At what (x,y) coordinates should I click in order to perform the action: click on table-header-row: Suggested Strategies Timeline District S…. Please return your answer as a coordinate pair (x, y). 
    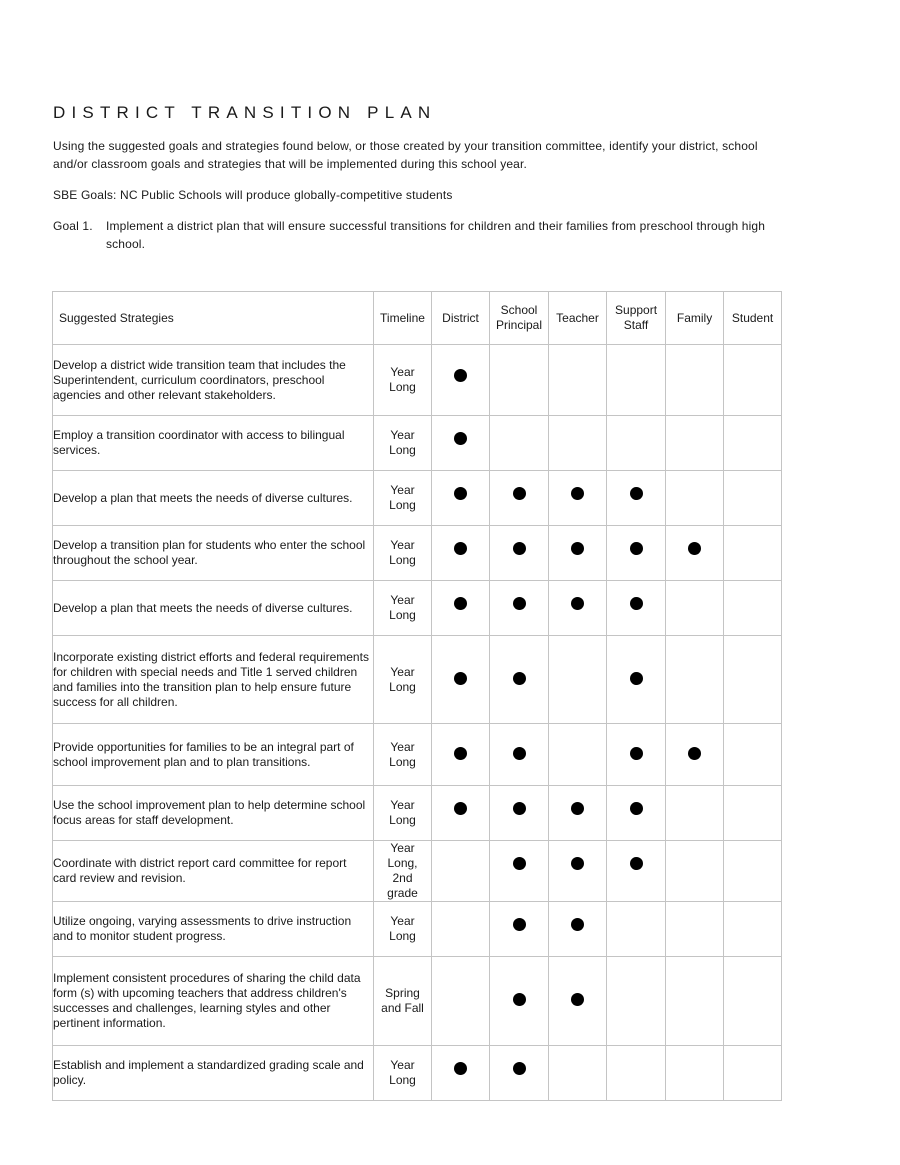
    Looking at the image, I should click on (417, 318).